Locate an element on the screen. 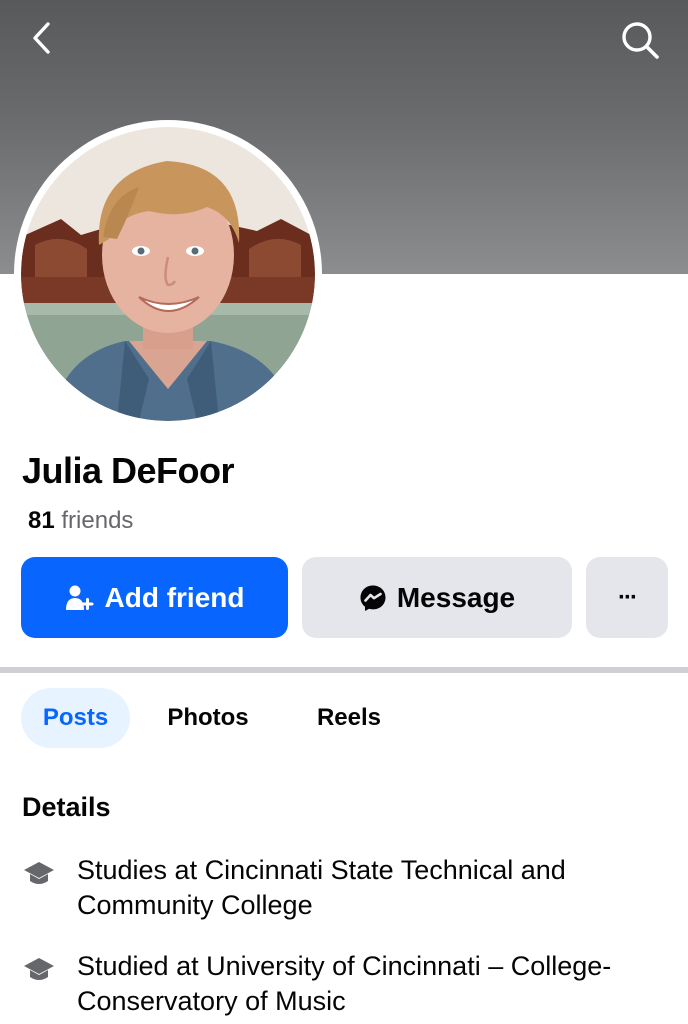  tab-reels: Reels is located at coordinates (349, 718).